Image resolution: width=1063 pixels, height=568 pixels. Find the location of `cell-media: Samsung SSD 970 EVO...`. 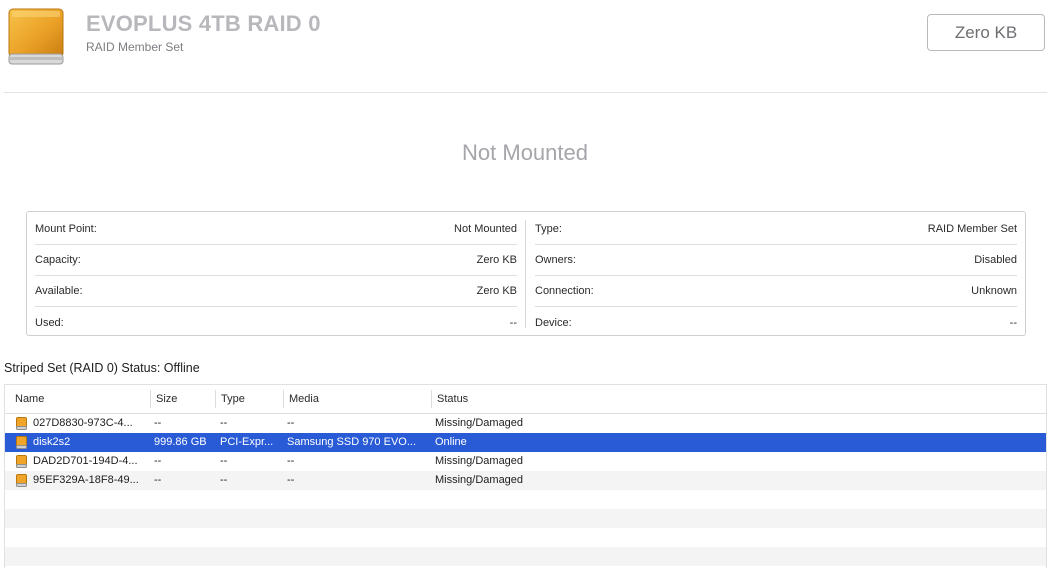

cell-media: Samsung SSD 970 EVO... is located at coordinates (352, 442).